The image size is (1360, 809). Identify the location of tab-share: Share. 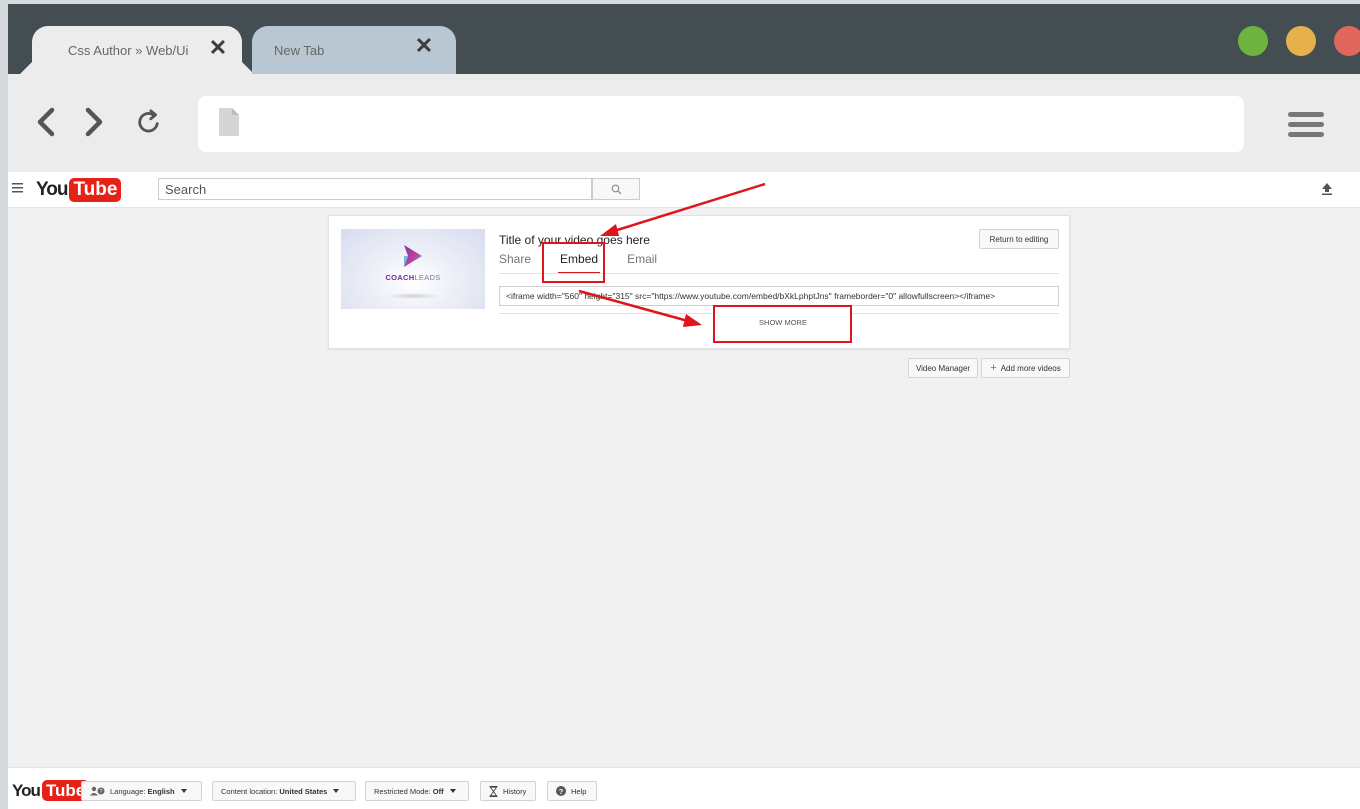
(515, 262).